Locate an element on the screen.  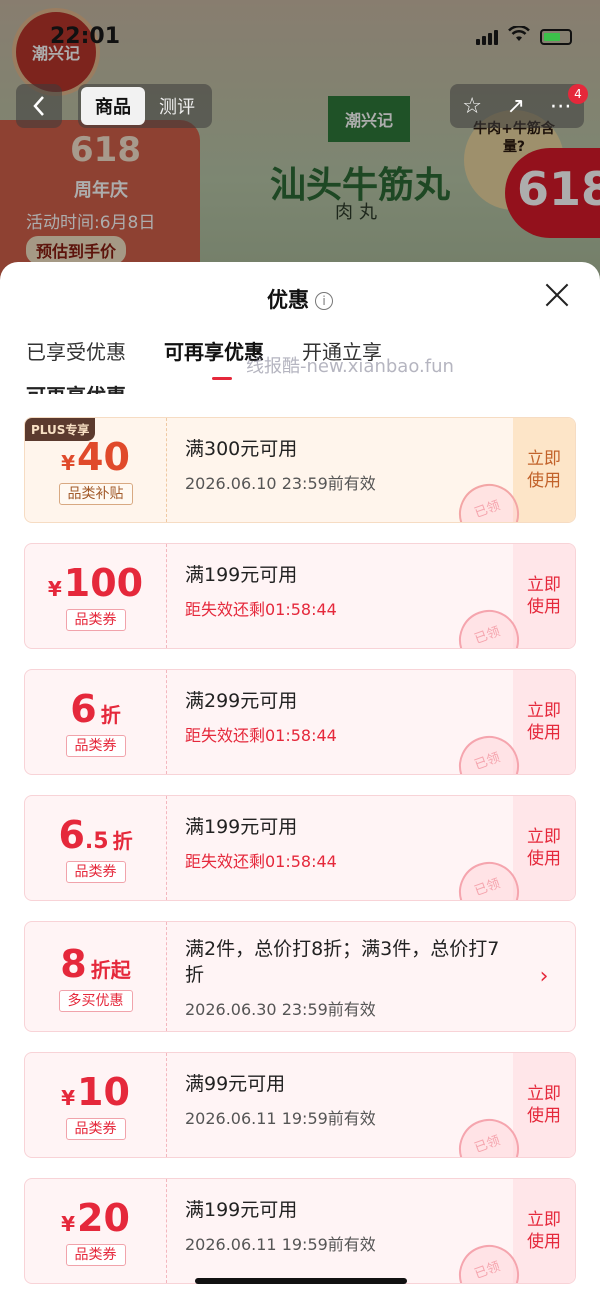
battery-icon is located at coordinates (556, 36).